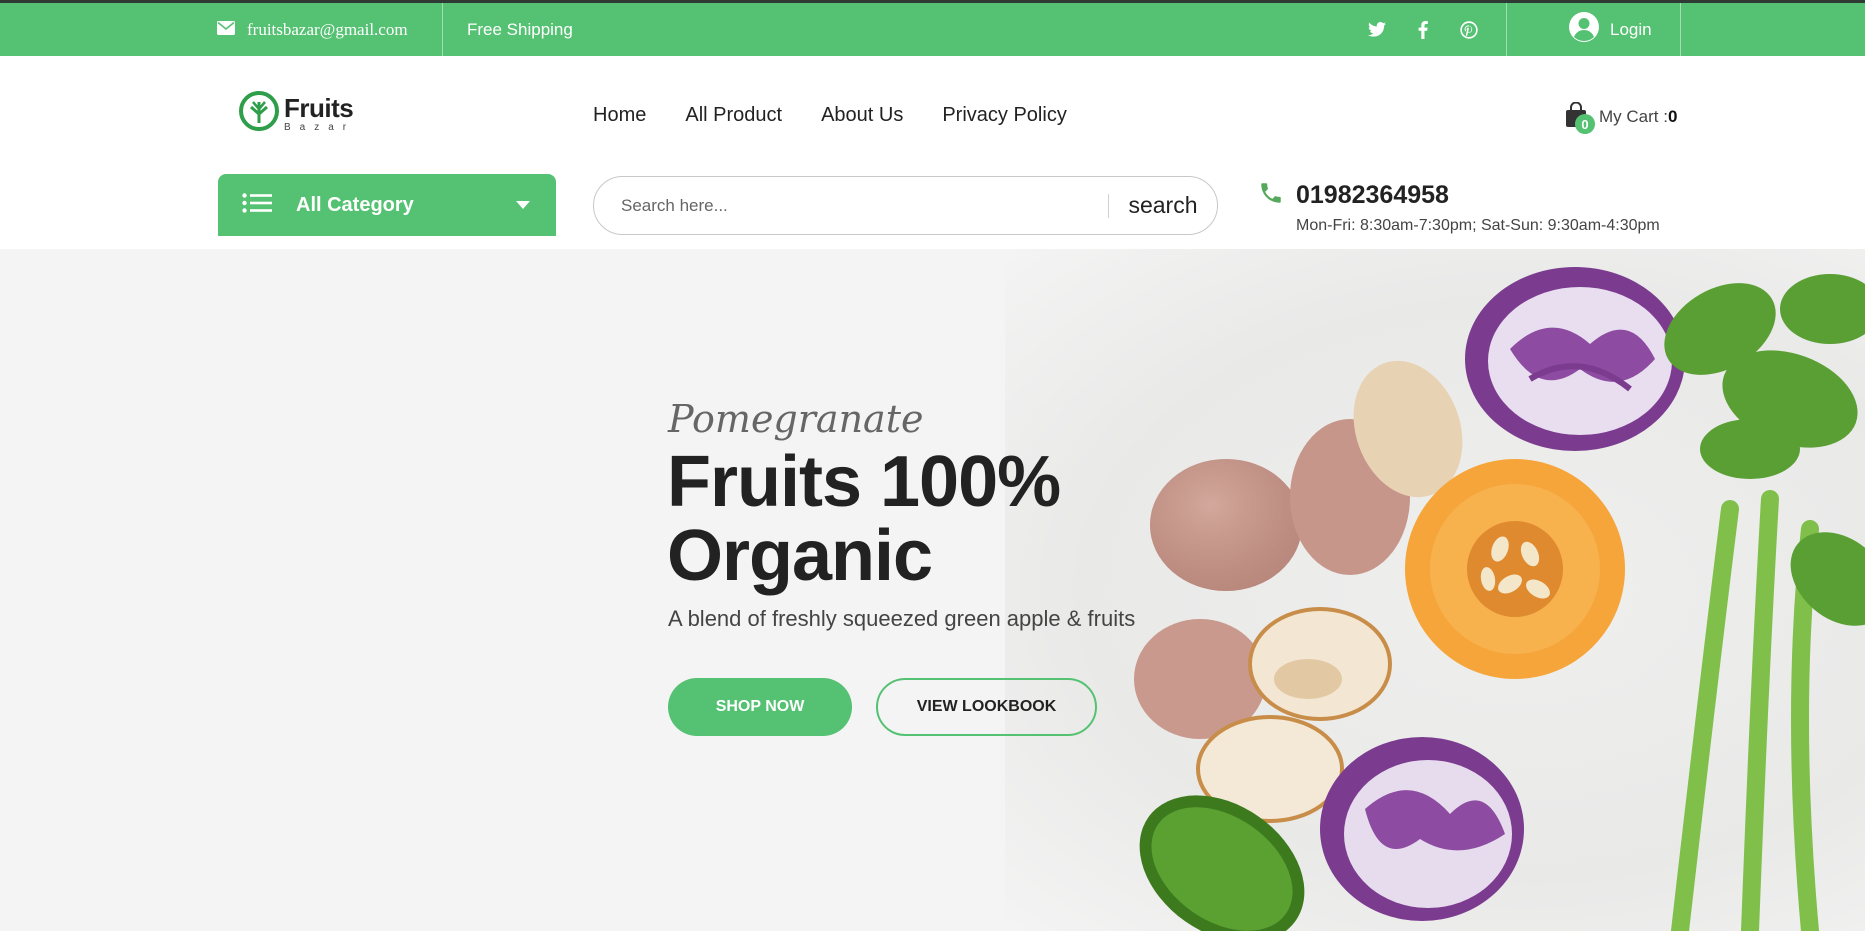 This screenshot has width=1865, height=931. I want to click on nav-about-us: About Us, so click(862, 115).